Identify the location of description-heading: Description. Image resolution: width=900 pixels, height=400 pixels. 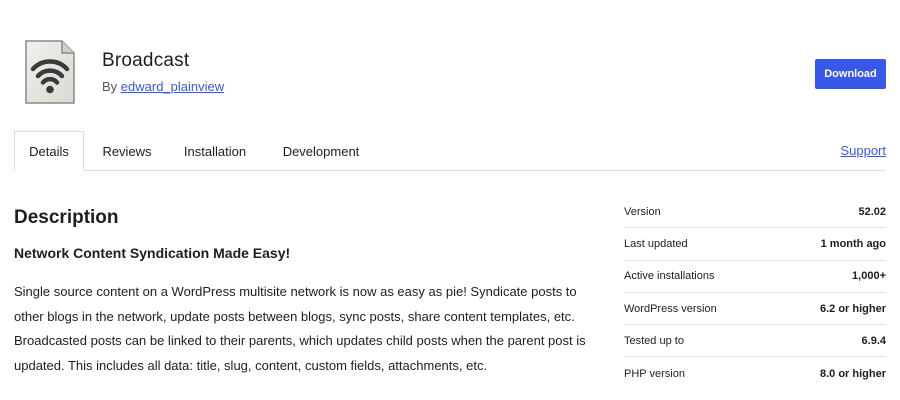
(66, 217).